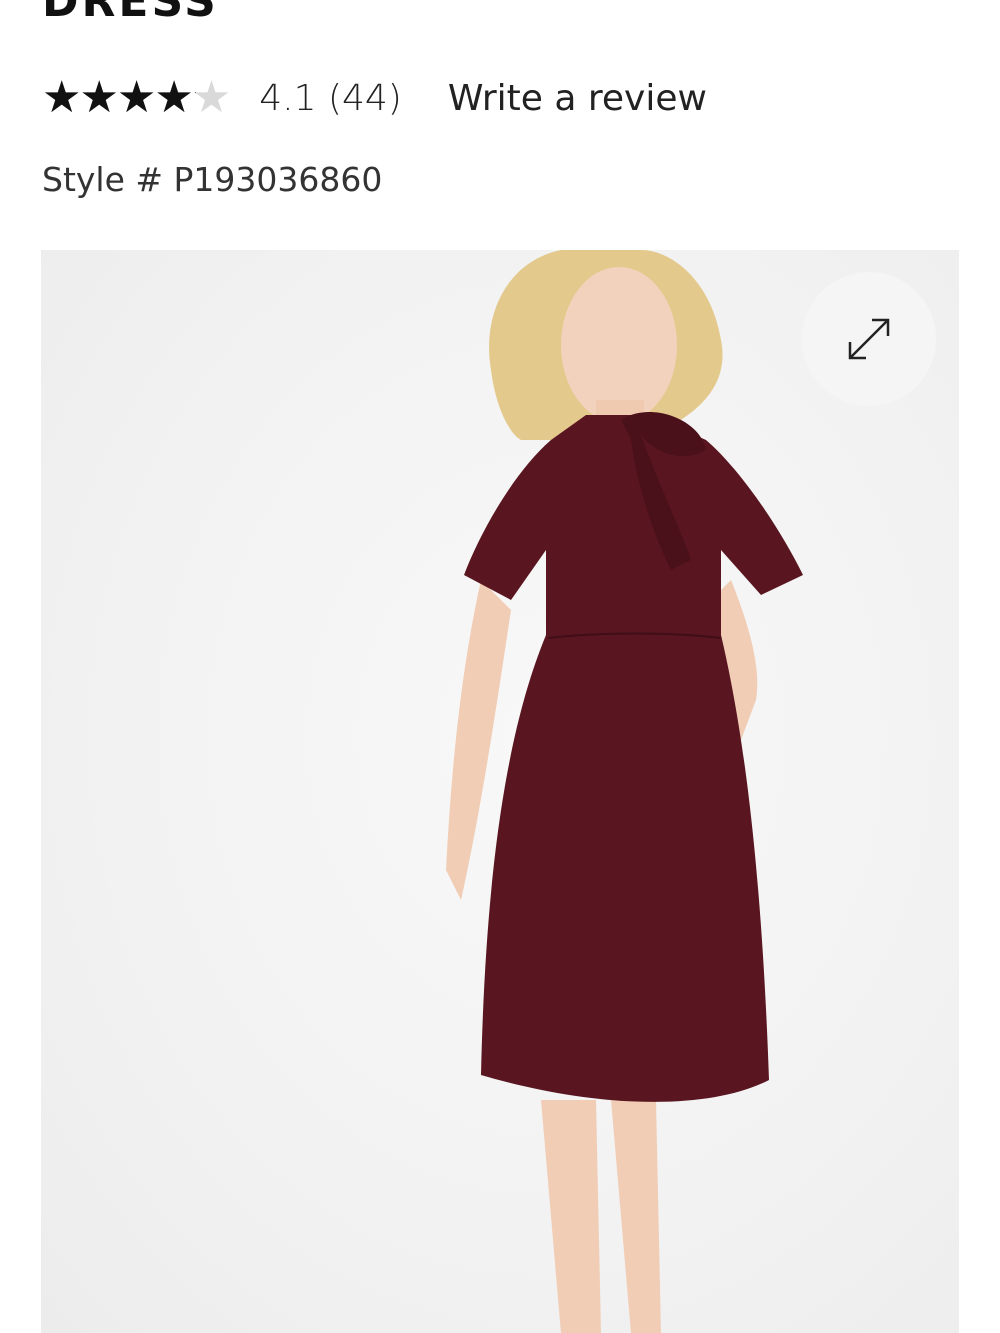 Image resolution: width=1000 pixels, height=1333 pixels. Describe the element at coordinates (619, 345) in the screenshot. I see `face` at that location.